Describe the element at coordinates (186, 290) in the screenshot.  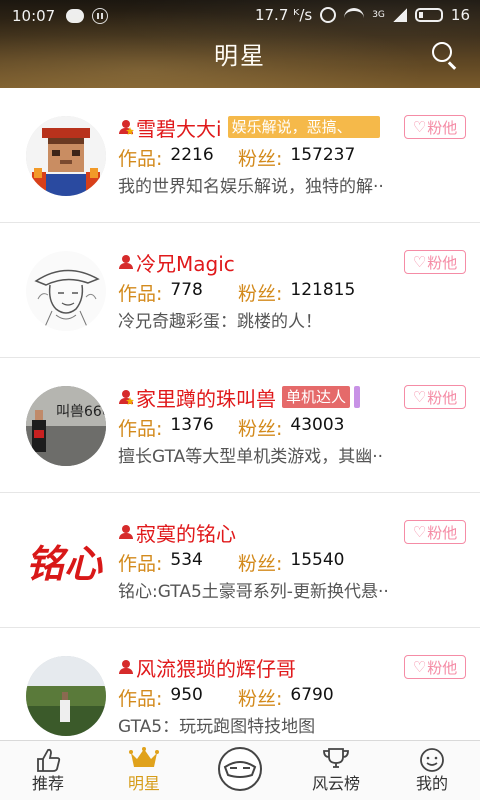
I see `works-count: 778` at that location.